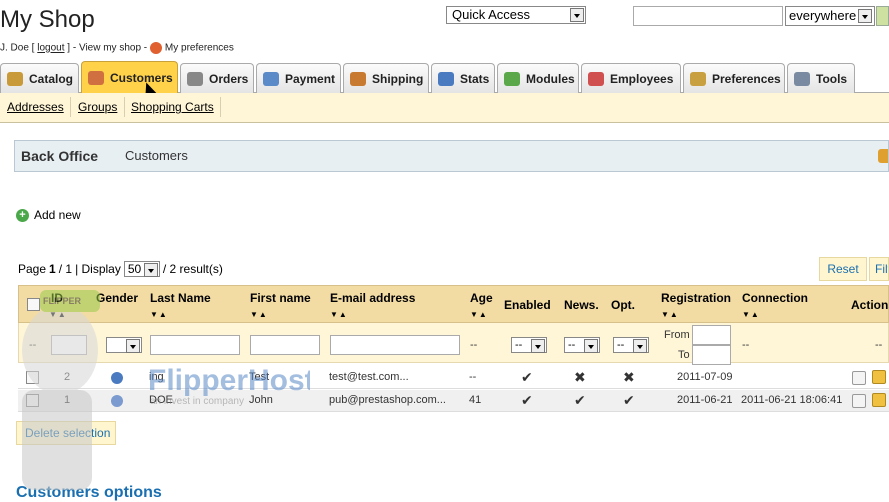 The width and height of the screenshot is (889, 502). What do you see at coordinates (631, 78) in the screenshot?
I see `tab-employees: Employees` at bounding box center [631, 78].